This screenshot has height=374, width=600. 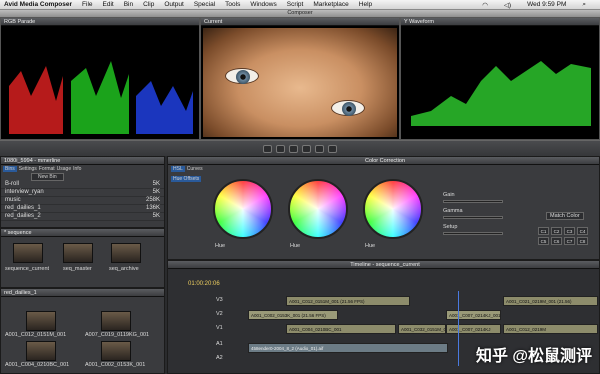 What do you see at coordinates (584, 5) in the screenshot?
I see `search-icon: ⌕` at bounding box center [584, 5].